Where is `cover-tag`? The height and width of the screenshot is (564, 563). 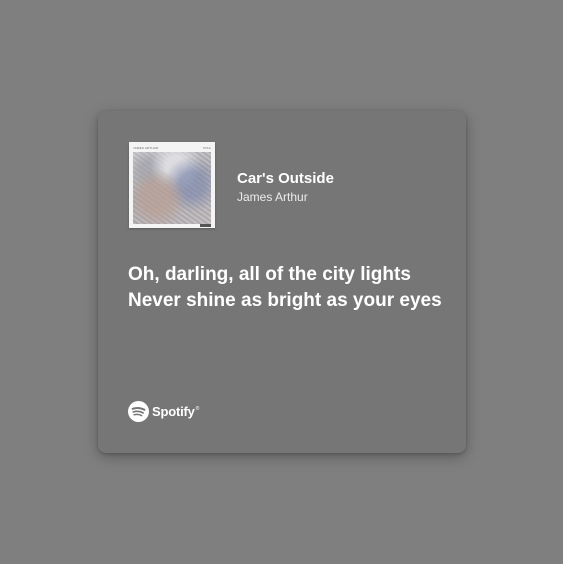
cover-tag is located at coordinates (205, 225).